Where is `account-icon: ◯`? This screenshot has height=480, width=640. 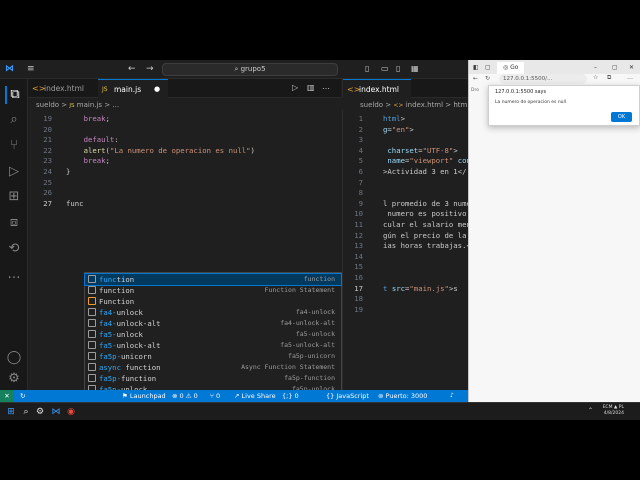 account-icon: ◯ is located at coordinates (14, 358).